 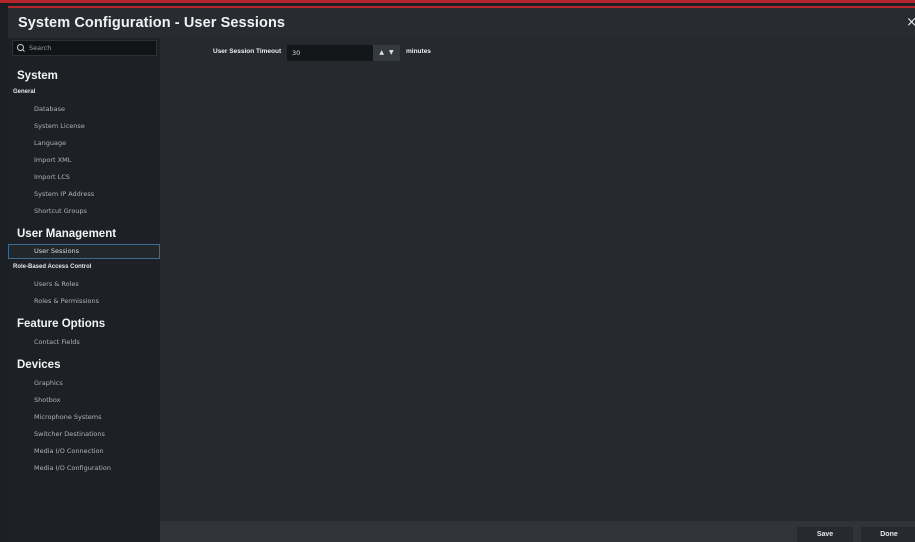 What do you see at coordinates (69, 451) in the screenshot?
I see `sidebar-item-media-io-connection: Media I/O Connection` at bounding box center [69, 451].